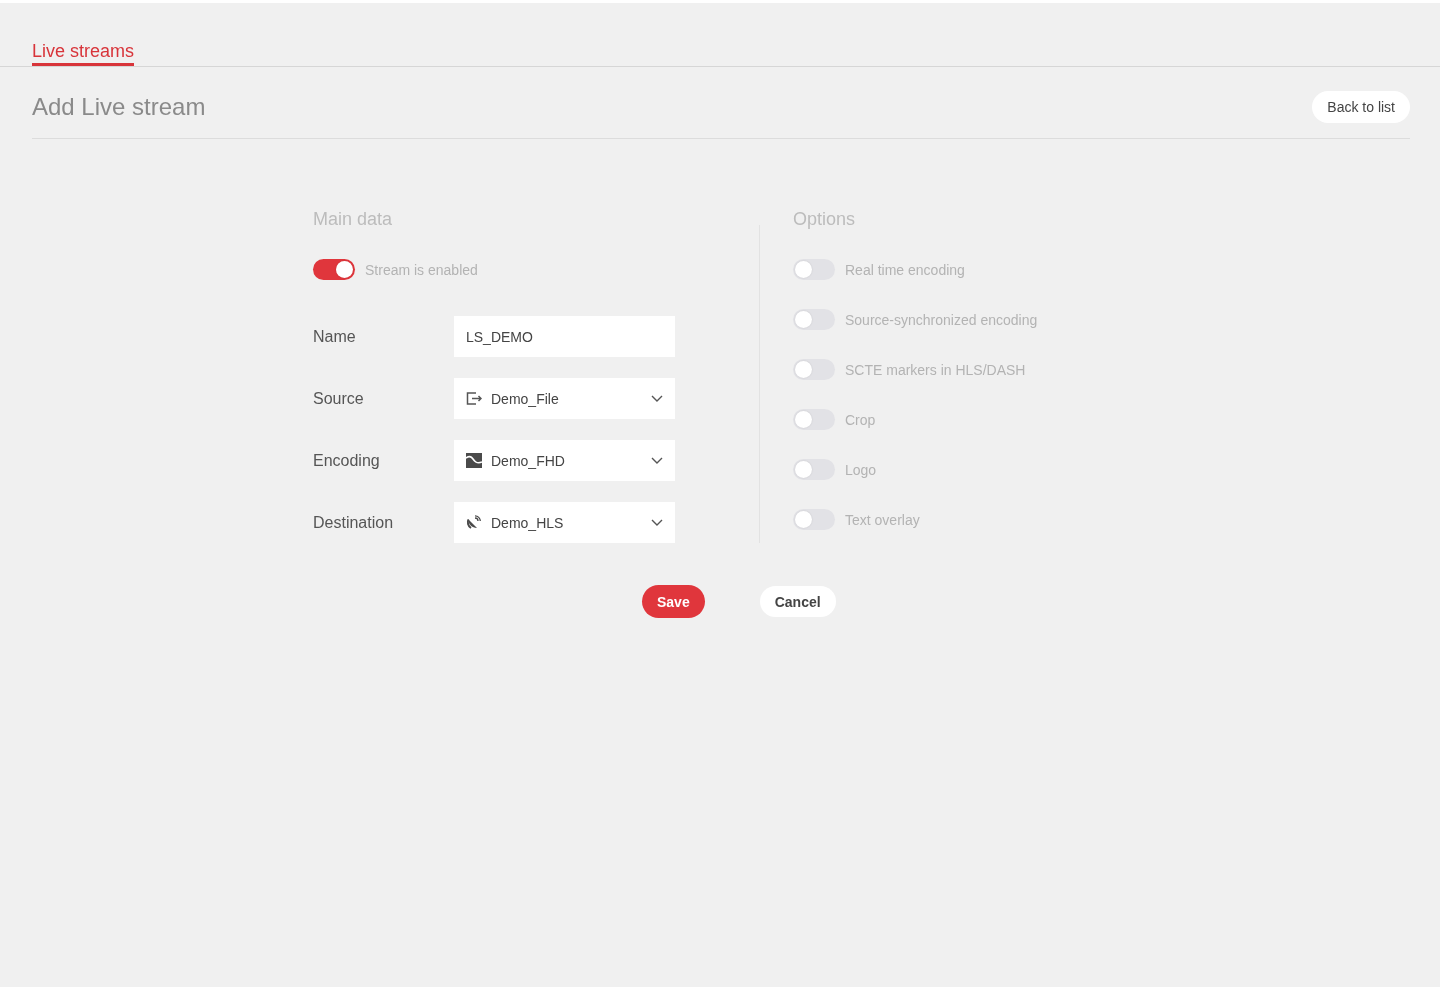 The width and height of the screenshot is (1440, 987). I want to click on toggle-label: Logo, so click(861, 469).